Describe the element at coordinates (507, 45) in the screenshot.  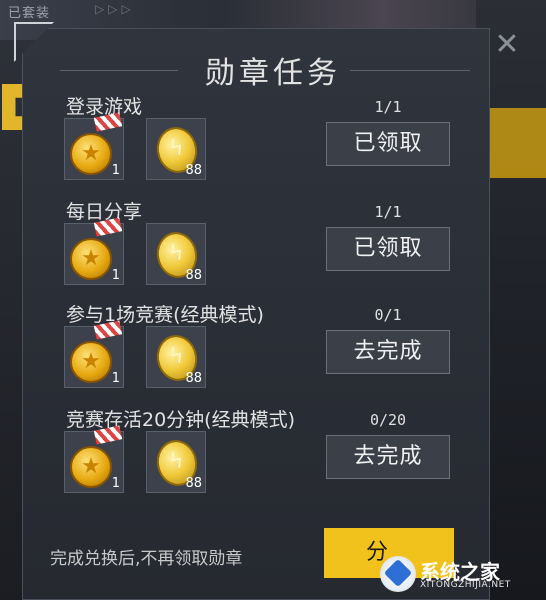
I see `close-icon: ✕` at that location.